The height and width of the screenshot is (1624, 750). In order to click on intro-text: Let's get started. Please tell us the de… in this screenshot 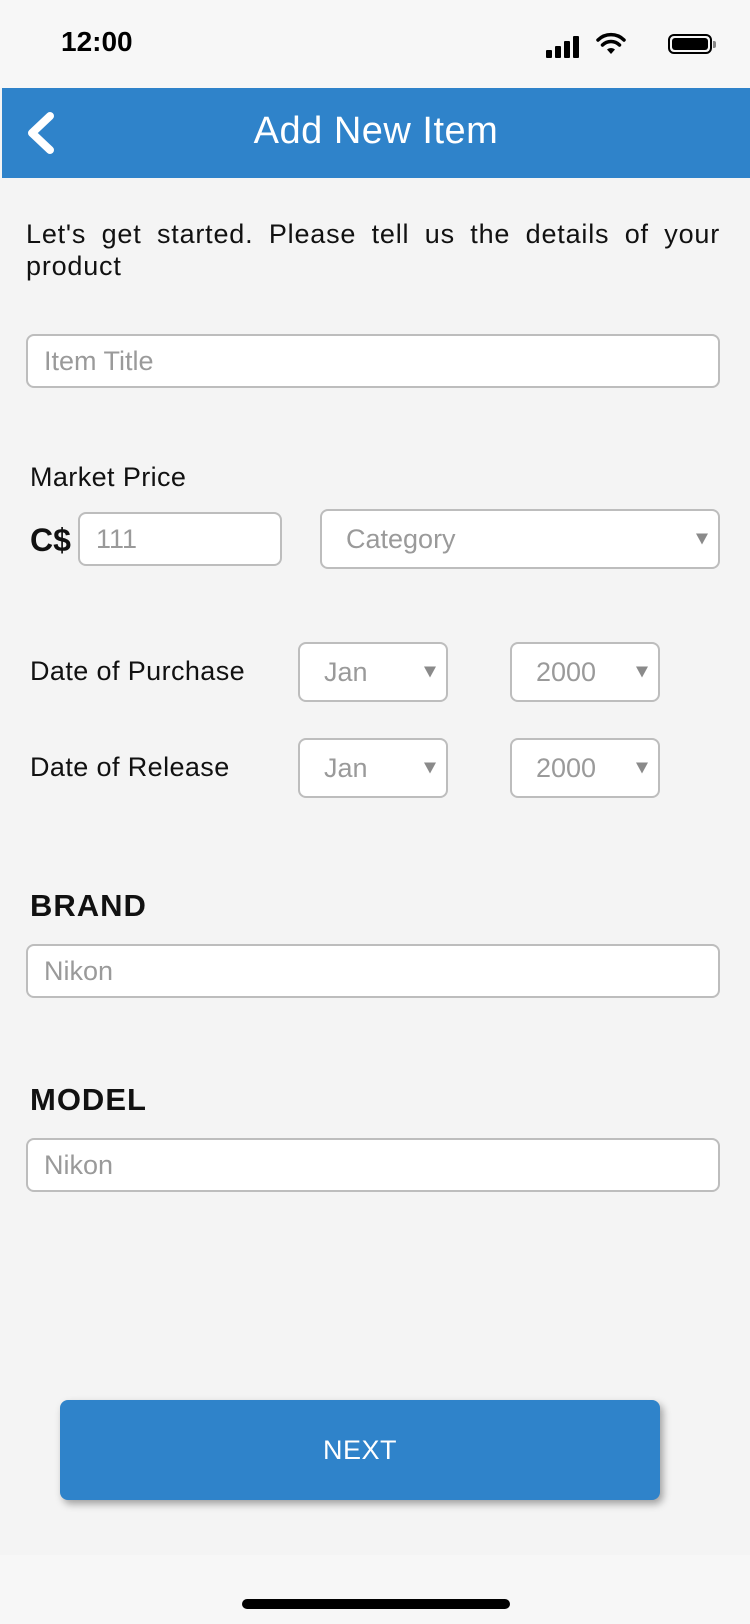, I will do `click(373, 250)`.